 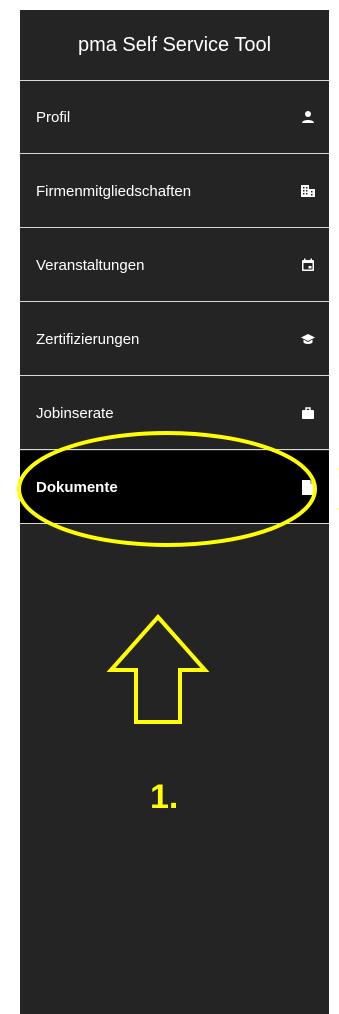 I want to click on sidebar-item-zertifizierungen: Zertifizierungen, so click(x=174, y=339).